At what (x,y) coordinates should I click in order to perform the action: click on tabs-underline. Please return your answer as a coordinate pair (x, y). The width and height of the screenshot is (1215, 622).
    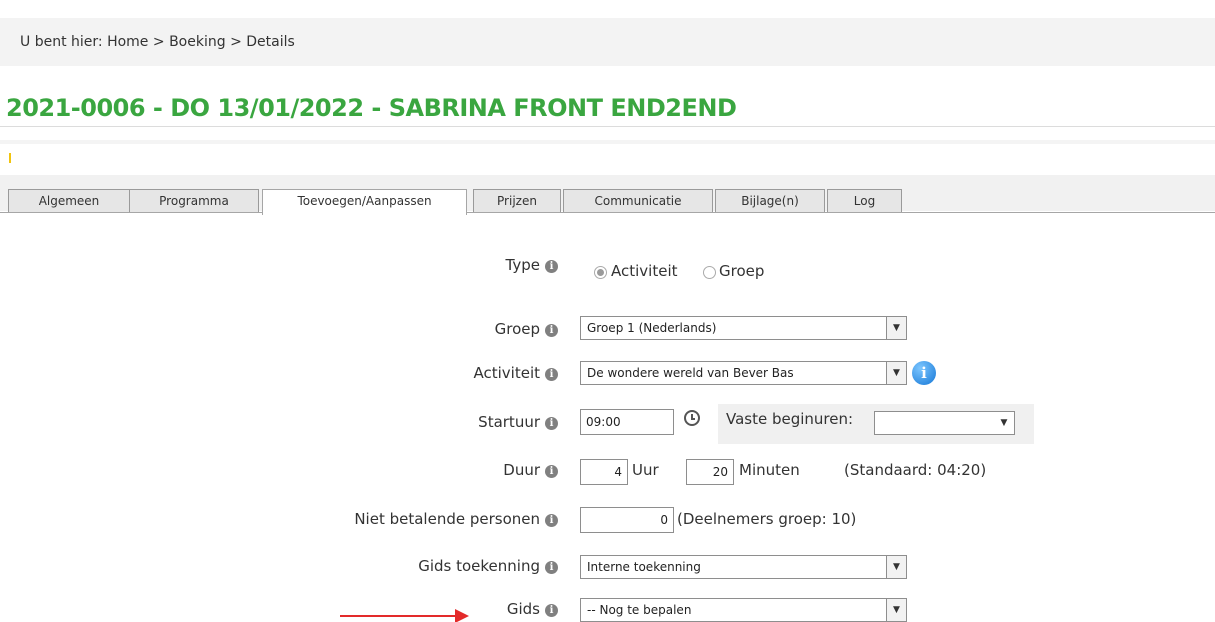
    Looking at the image, I should click on (607, 212).